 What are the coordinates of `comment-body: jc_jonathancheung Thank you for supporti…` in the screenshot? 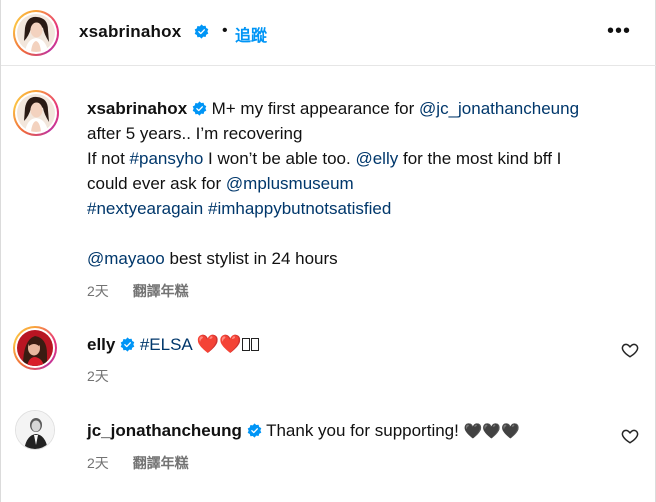 It's located at (303, 431).